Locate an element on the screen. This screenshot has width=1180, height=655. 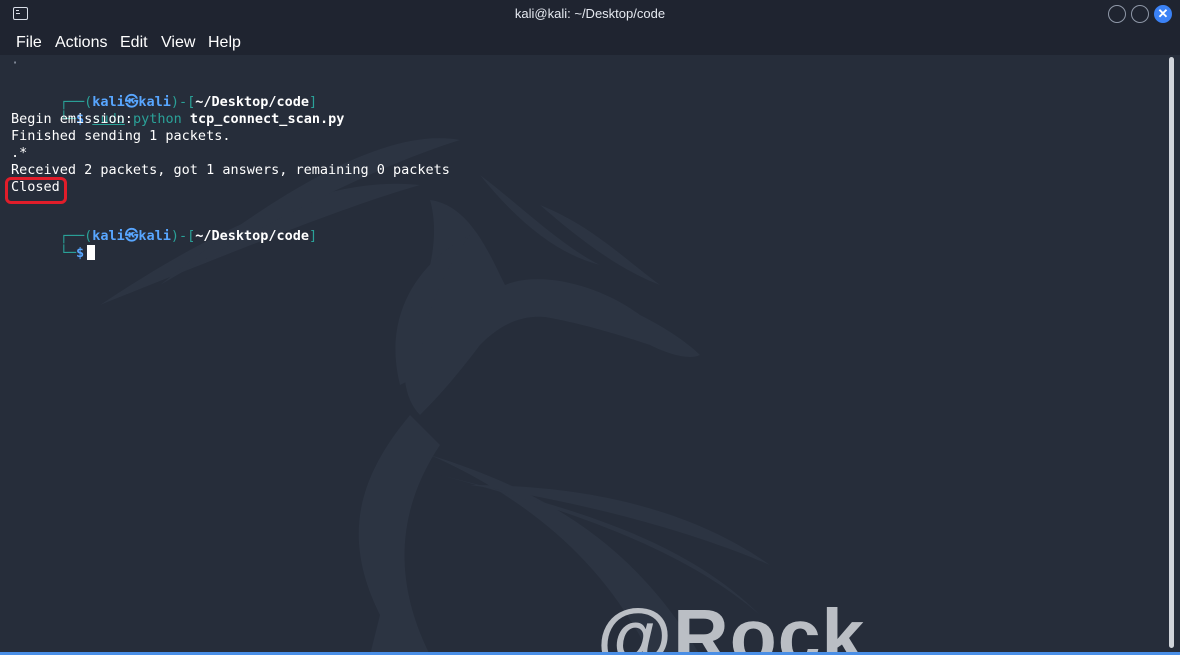
prompt-frame-end: ] is located at coordinates (313, 236).